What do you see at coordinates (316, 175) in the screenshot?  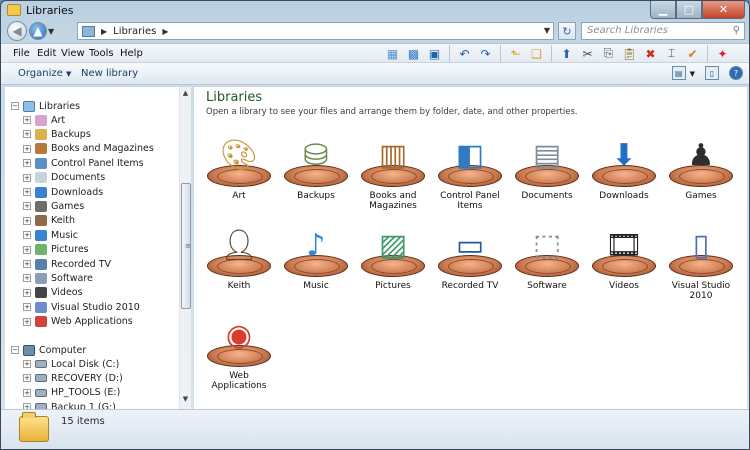 I see `library-tile: ⛁ Backups` at bounding box center [316, 175].